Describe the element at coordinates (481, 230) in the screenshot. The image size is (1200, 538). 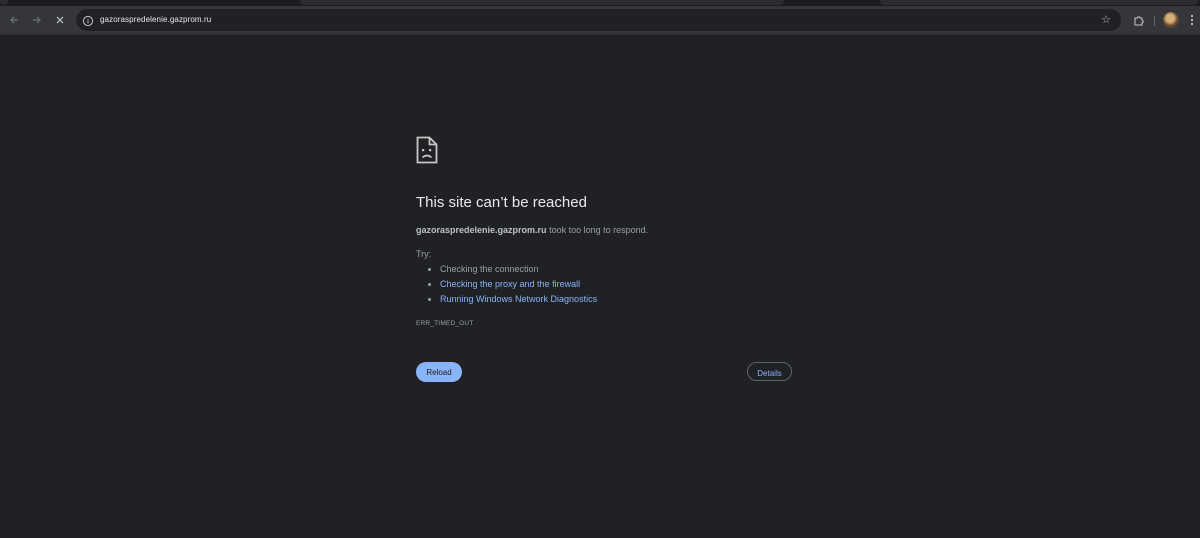
I see `error-host: gazoraspredelenie.gazprom.ru` at that location.